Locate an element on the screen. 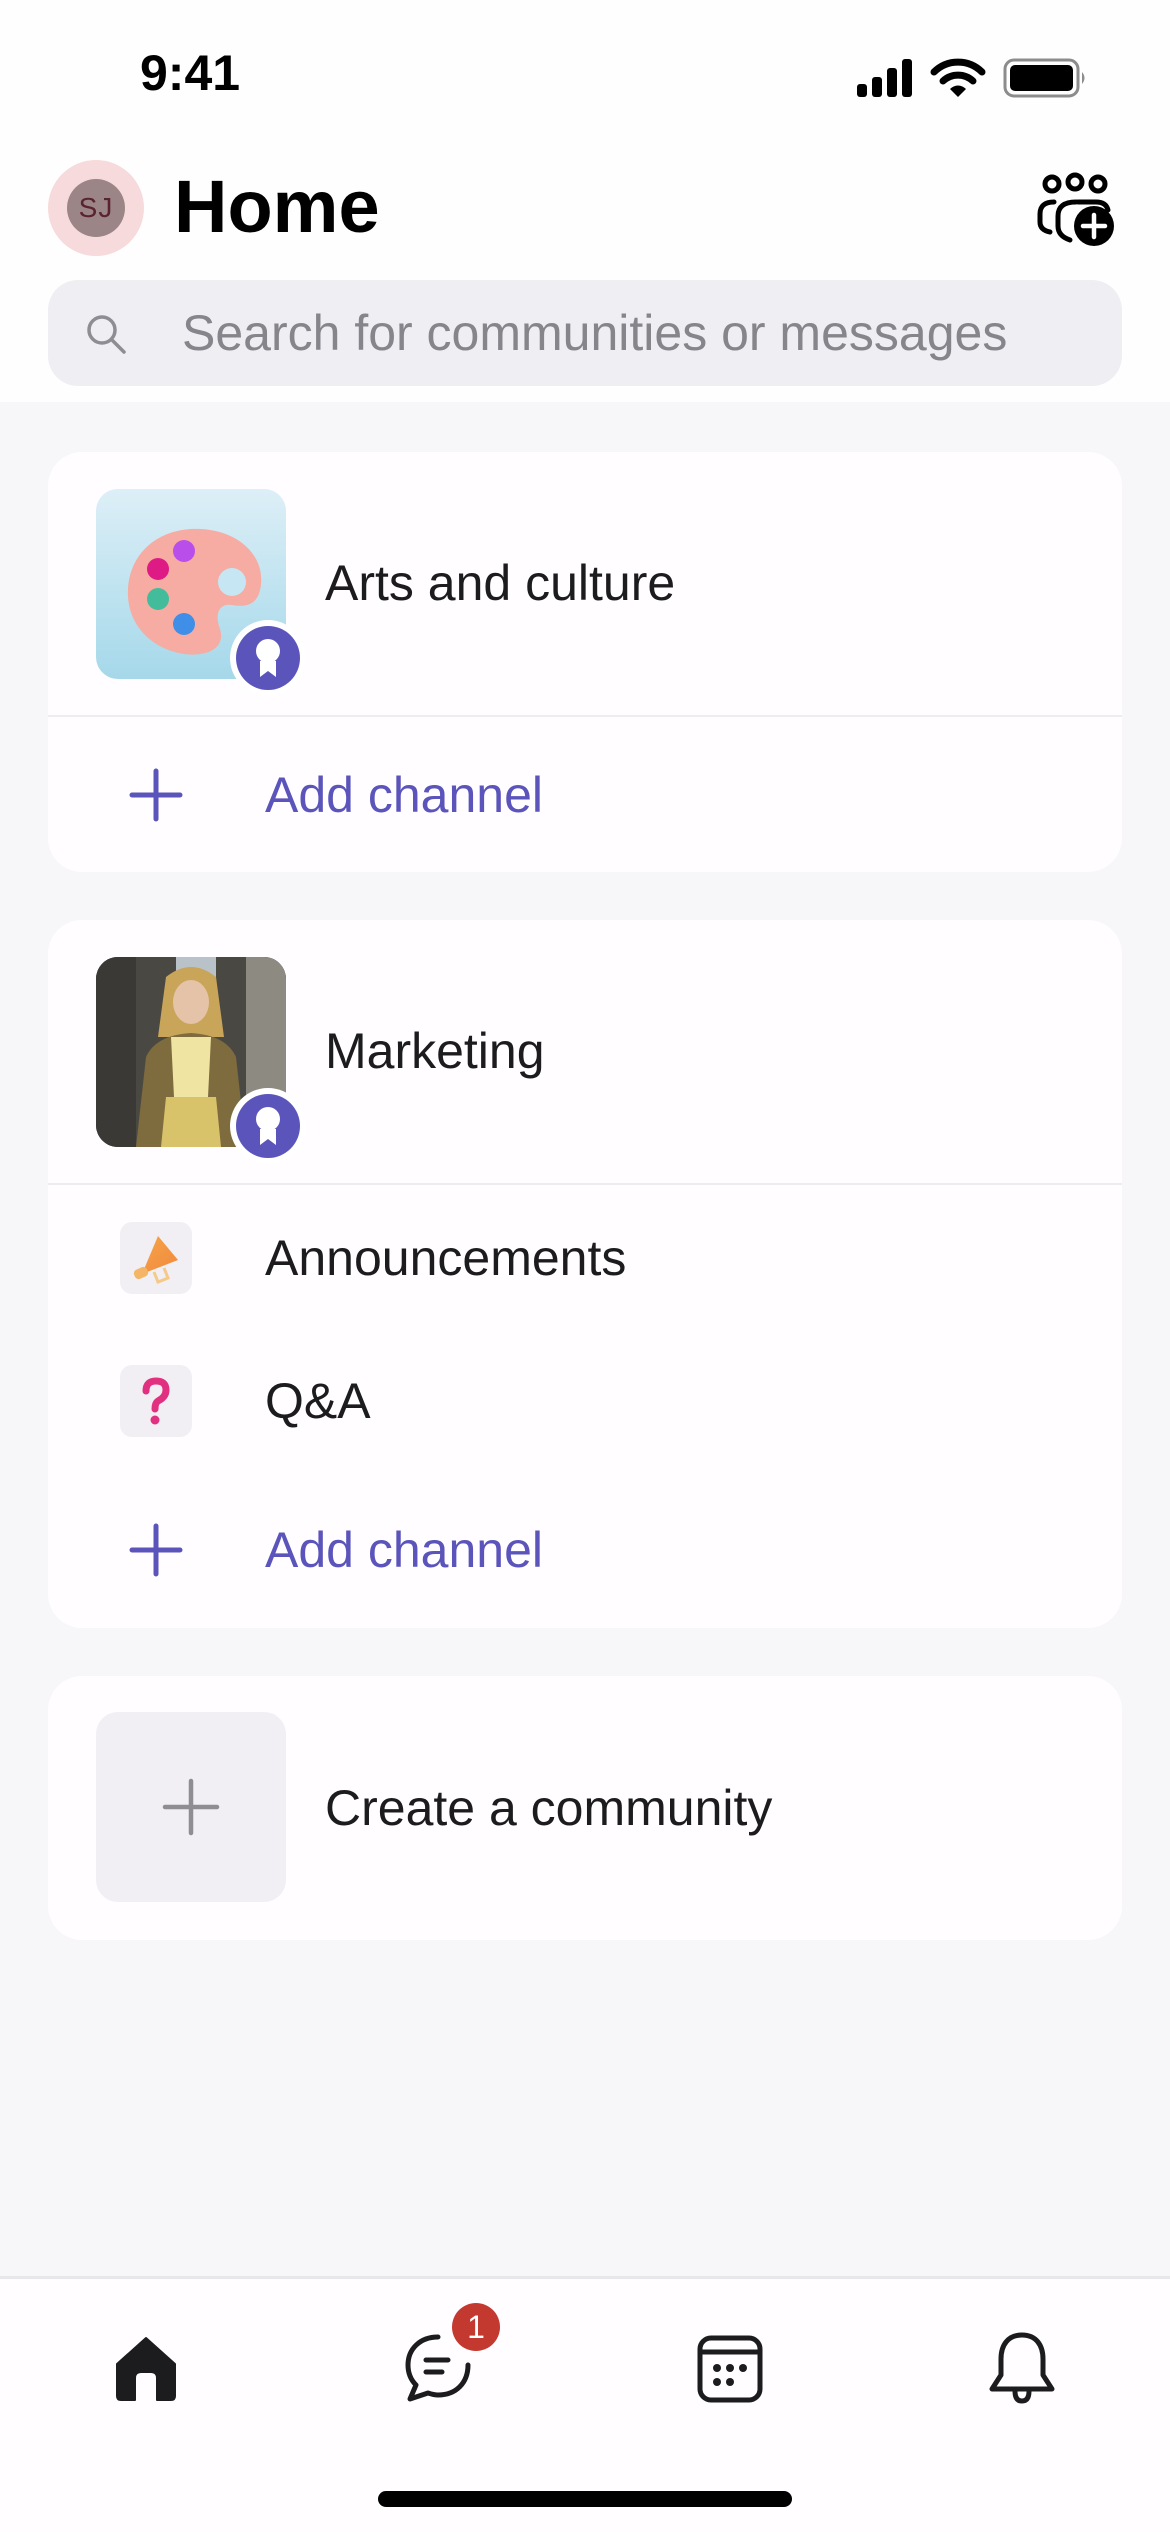  community-row: Arts and culture is located at coordinates (585, 583).